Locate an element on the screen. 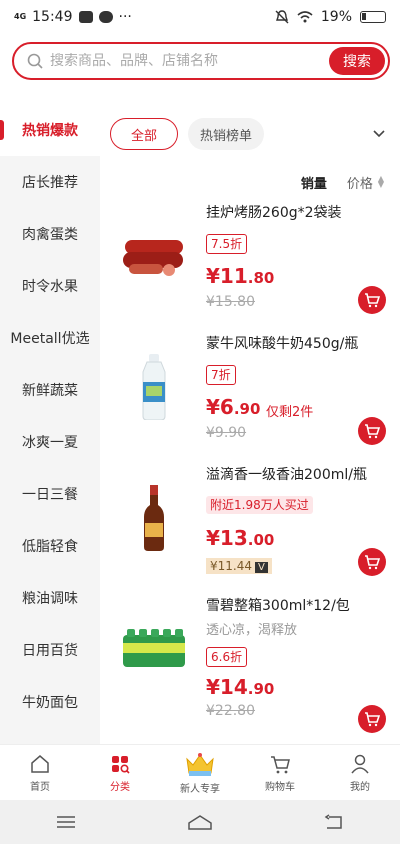 The width and height of the screenshot is (400, 844). product-card: 蒙牛风味酸牛奶450g/瓶 7折 ¥6.90 仅剩2件 ¥9.90 is located at coordinates (250, 396).